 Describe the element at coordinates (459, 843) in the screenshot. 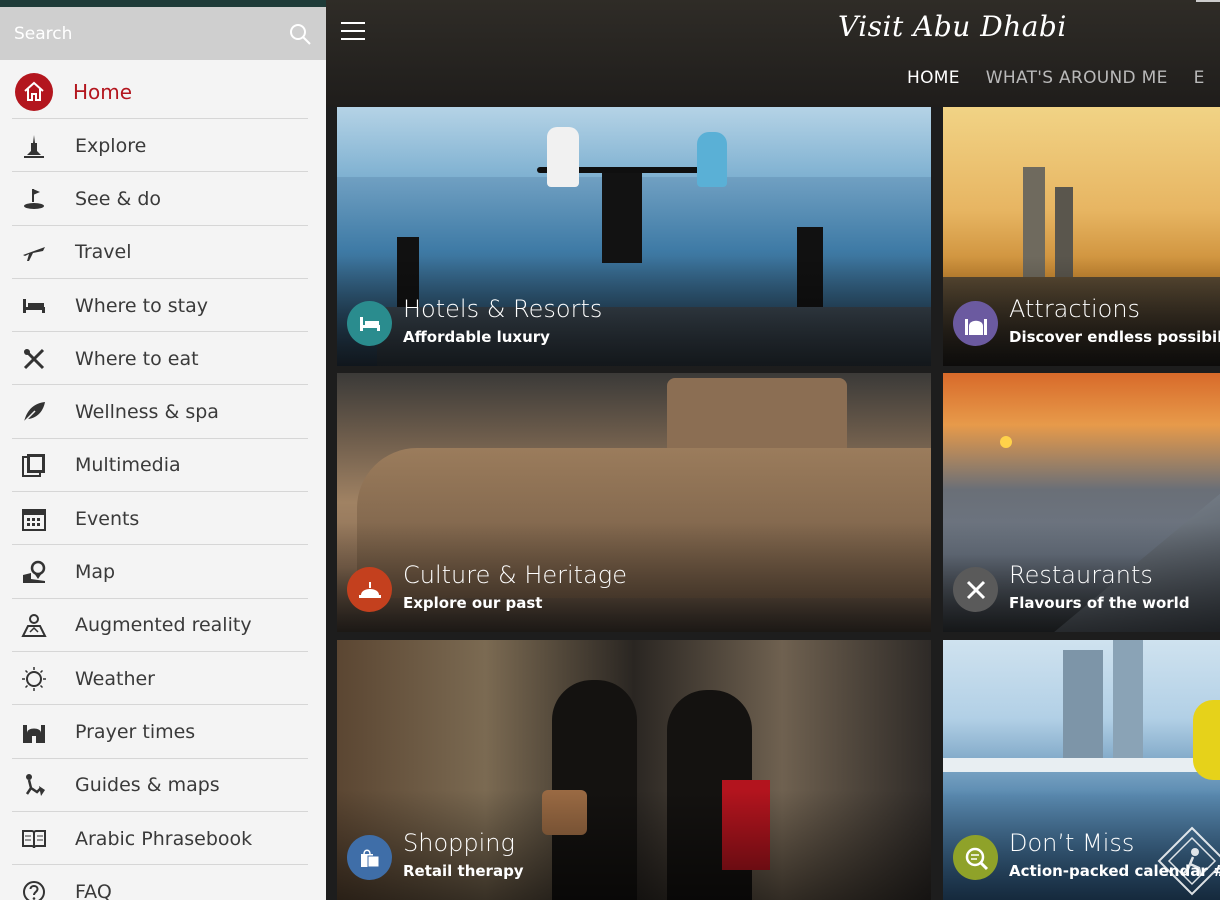

I see `tile-title: Shopping` at that location.